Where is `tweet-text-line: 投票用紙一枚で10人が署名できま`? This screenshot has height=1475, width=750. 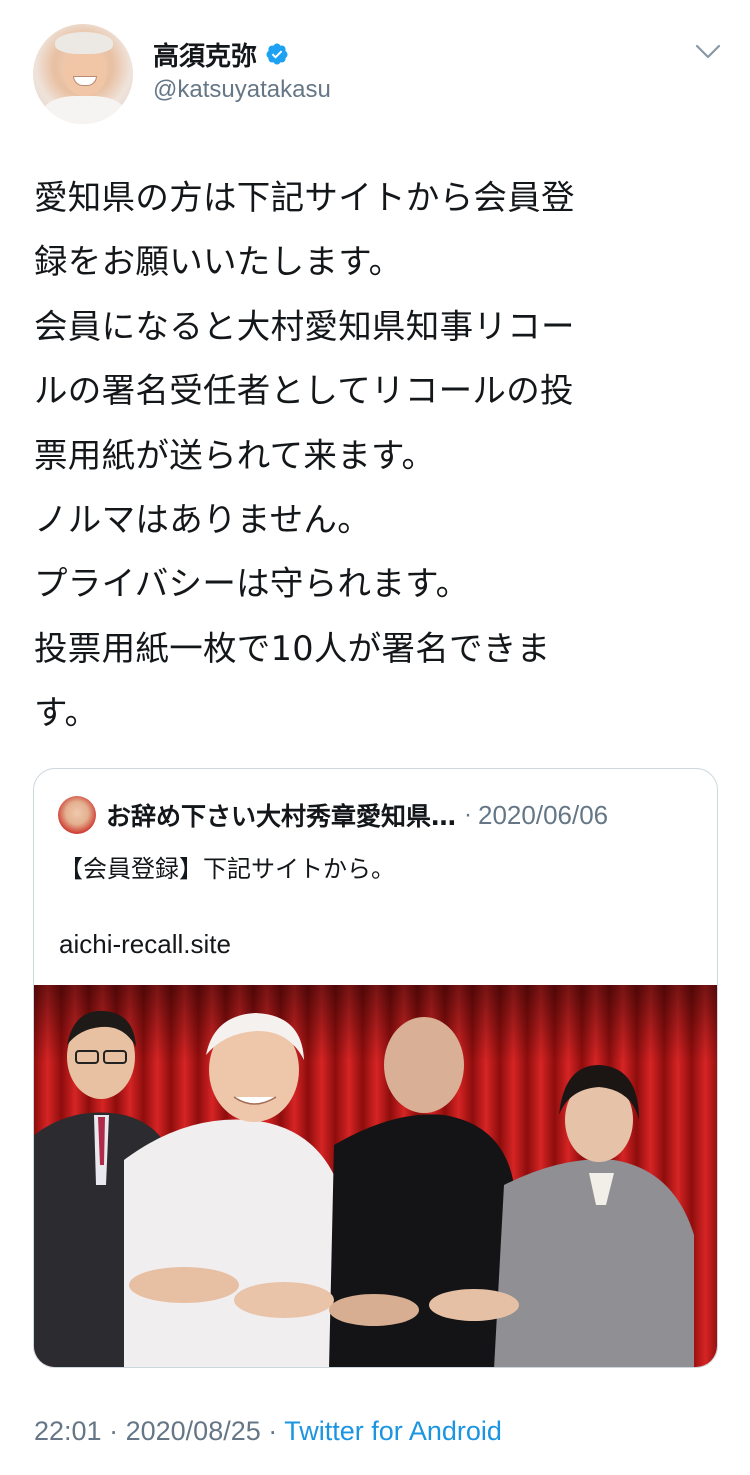
tweet-text-line: 投票用紙一枚で10人が署名できま is located at coordinates (292, 648).